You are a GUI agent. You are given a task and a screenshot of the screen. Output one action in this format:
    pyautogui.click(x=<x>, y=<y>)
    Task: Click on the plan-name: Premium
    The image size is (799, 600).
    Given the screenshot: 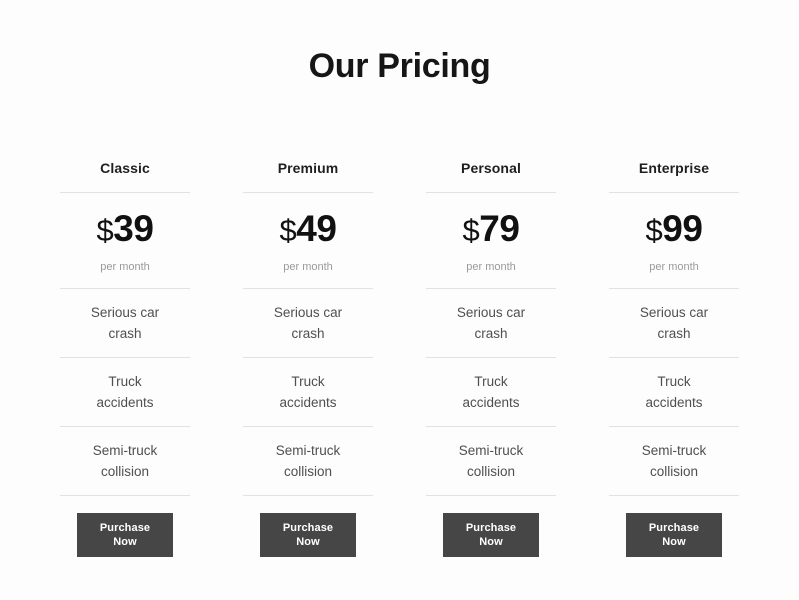 What is the action you would take?
    pyautogui.click(x=308, y=168)
    